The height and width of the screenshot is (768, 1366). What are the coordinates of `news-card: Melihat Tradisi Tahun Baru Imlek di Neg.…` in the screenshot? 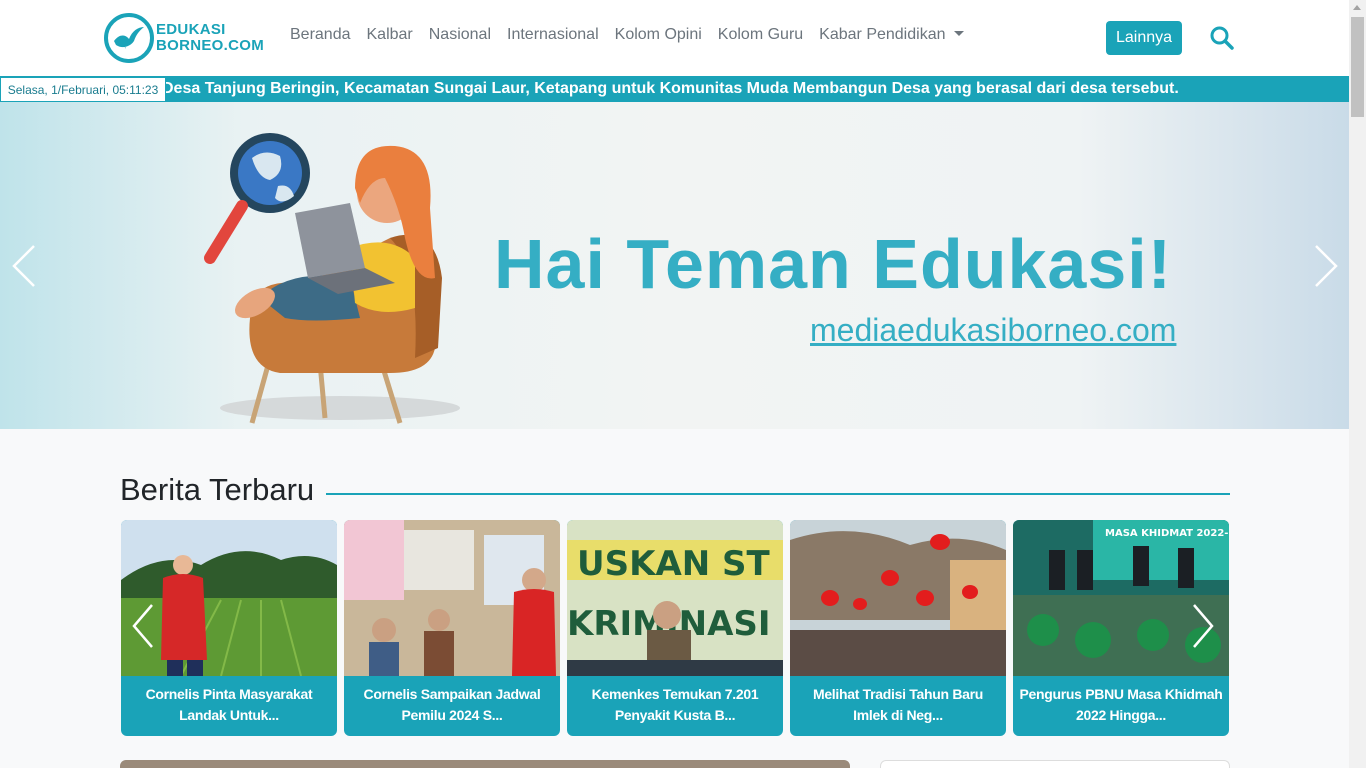 It's located at (898, 628).